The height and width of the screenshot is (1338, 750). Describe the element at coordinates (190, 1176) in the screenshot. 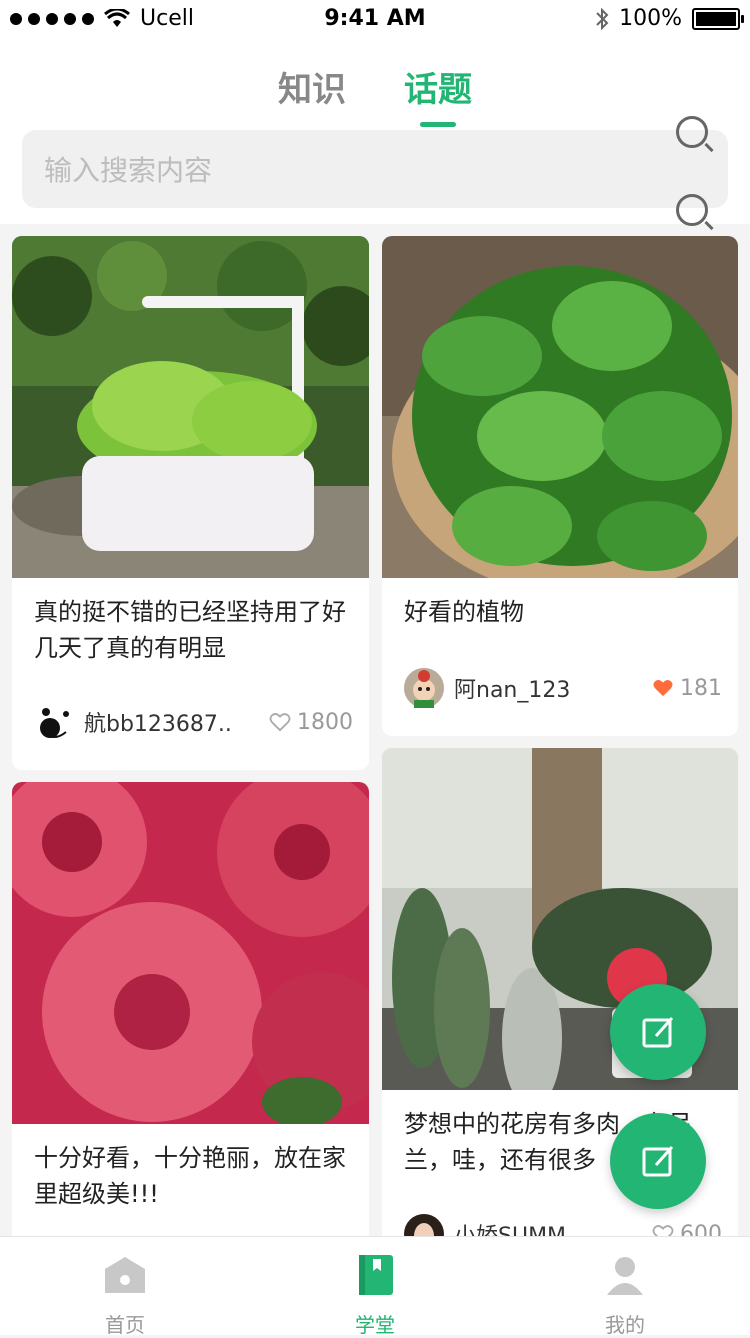

I see `card-title: 十分好看，十分艳丽，放在家里超级美!!!` at that location.